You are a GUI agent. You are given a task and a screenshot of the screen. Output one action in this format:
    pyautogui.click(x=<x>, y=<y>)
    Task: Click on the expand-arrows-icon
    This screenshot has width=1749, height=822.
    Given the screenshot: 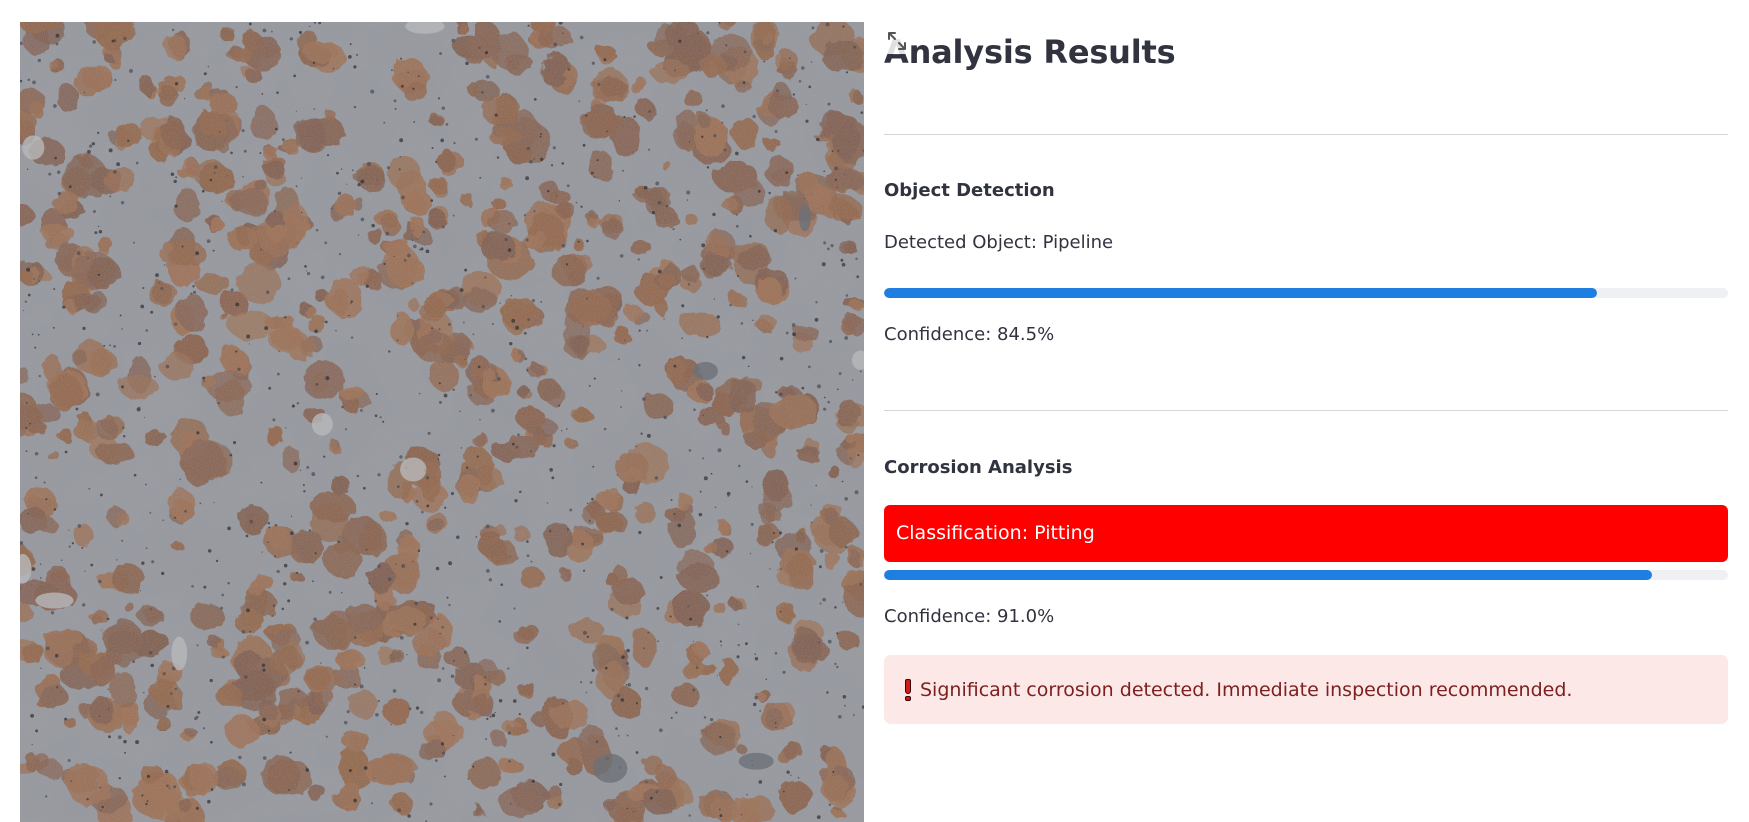 What is the action you would take?
    pyautogui.click(x=897, y=41)
    